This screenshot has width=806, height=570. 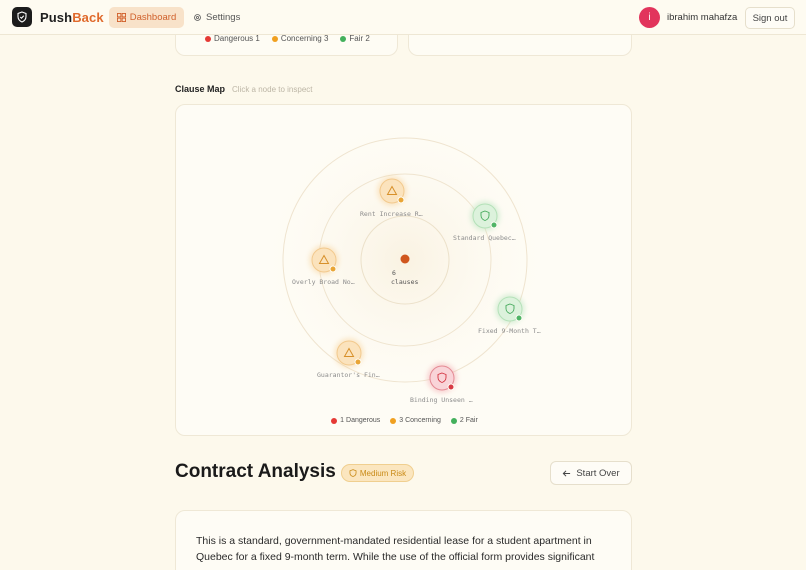 What do you see at coordinates (272, 89) in the screenshot?
I see `clause-map-hint: Click a node to inspect` at bounding box center [272, 89].